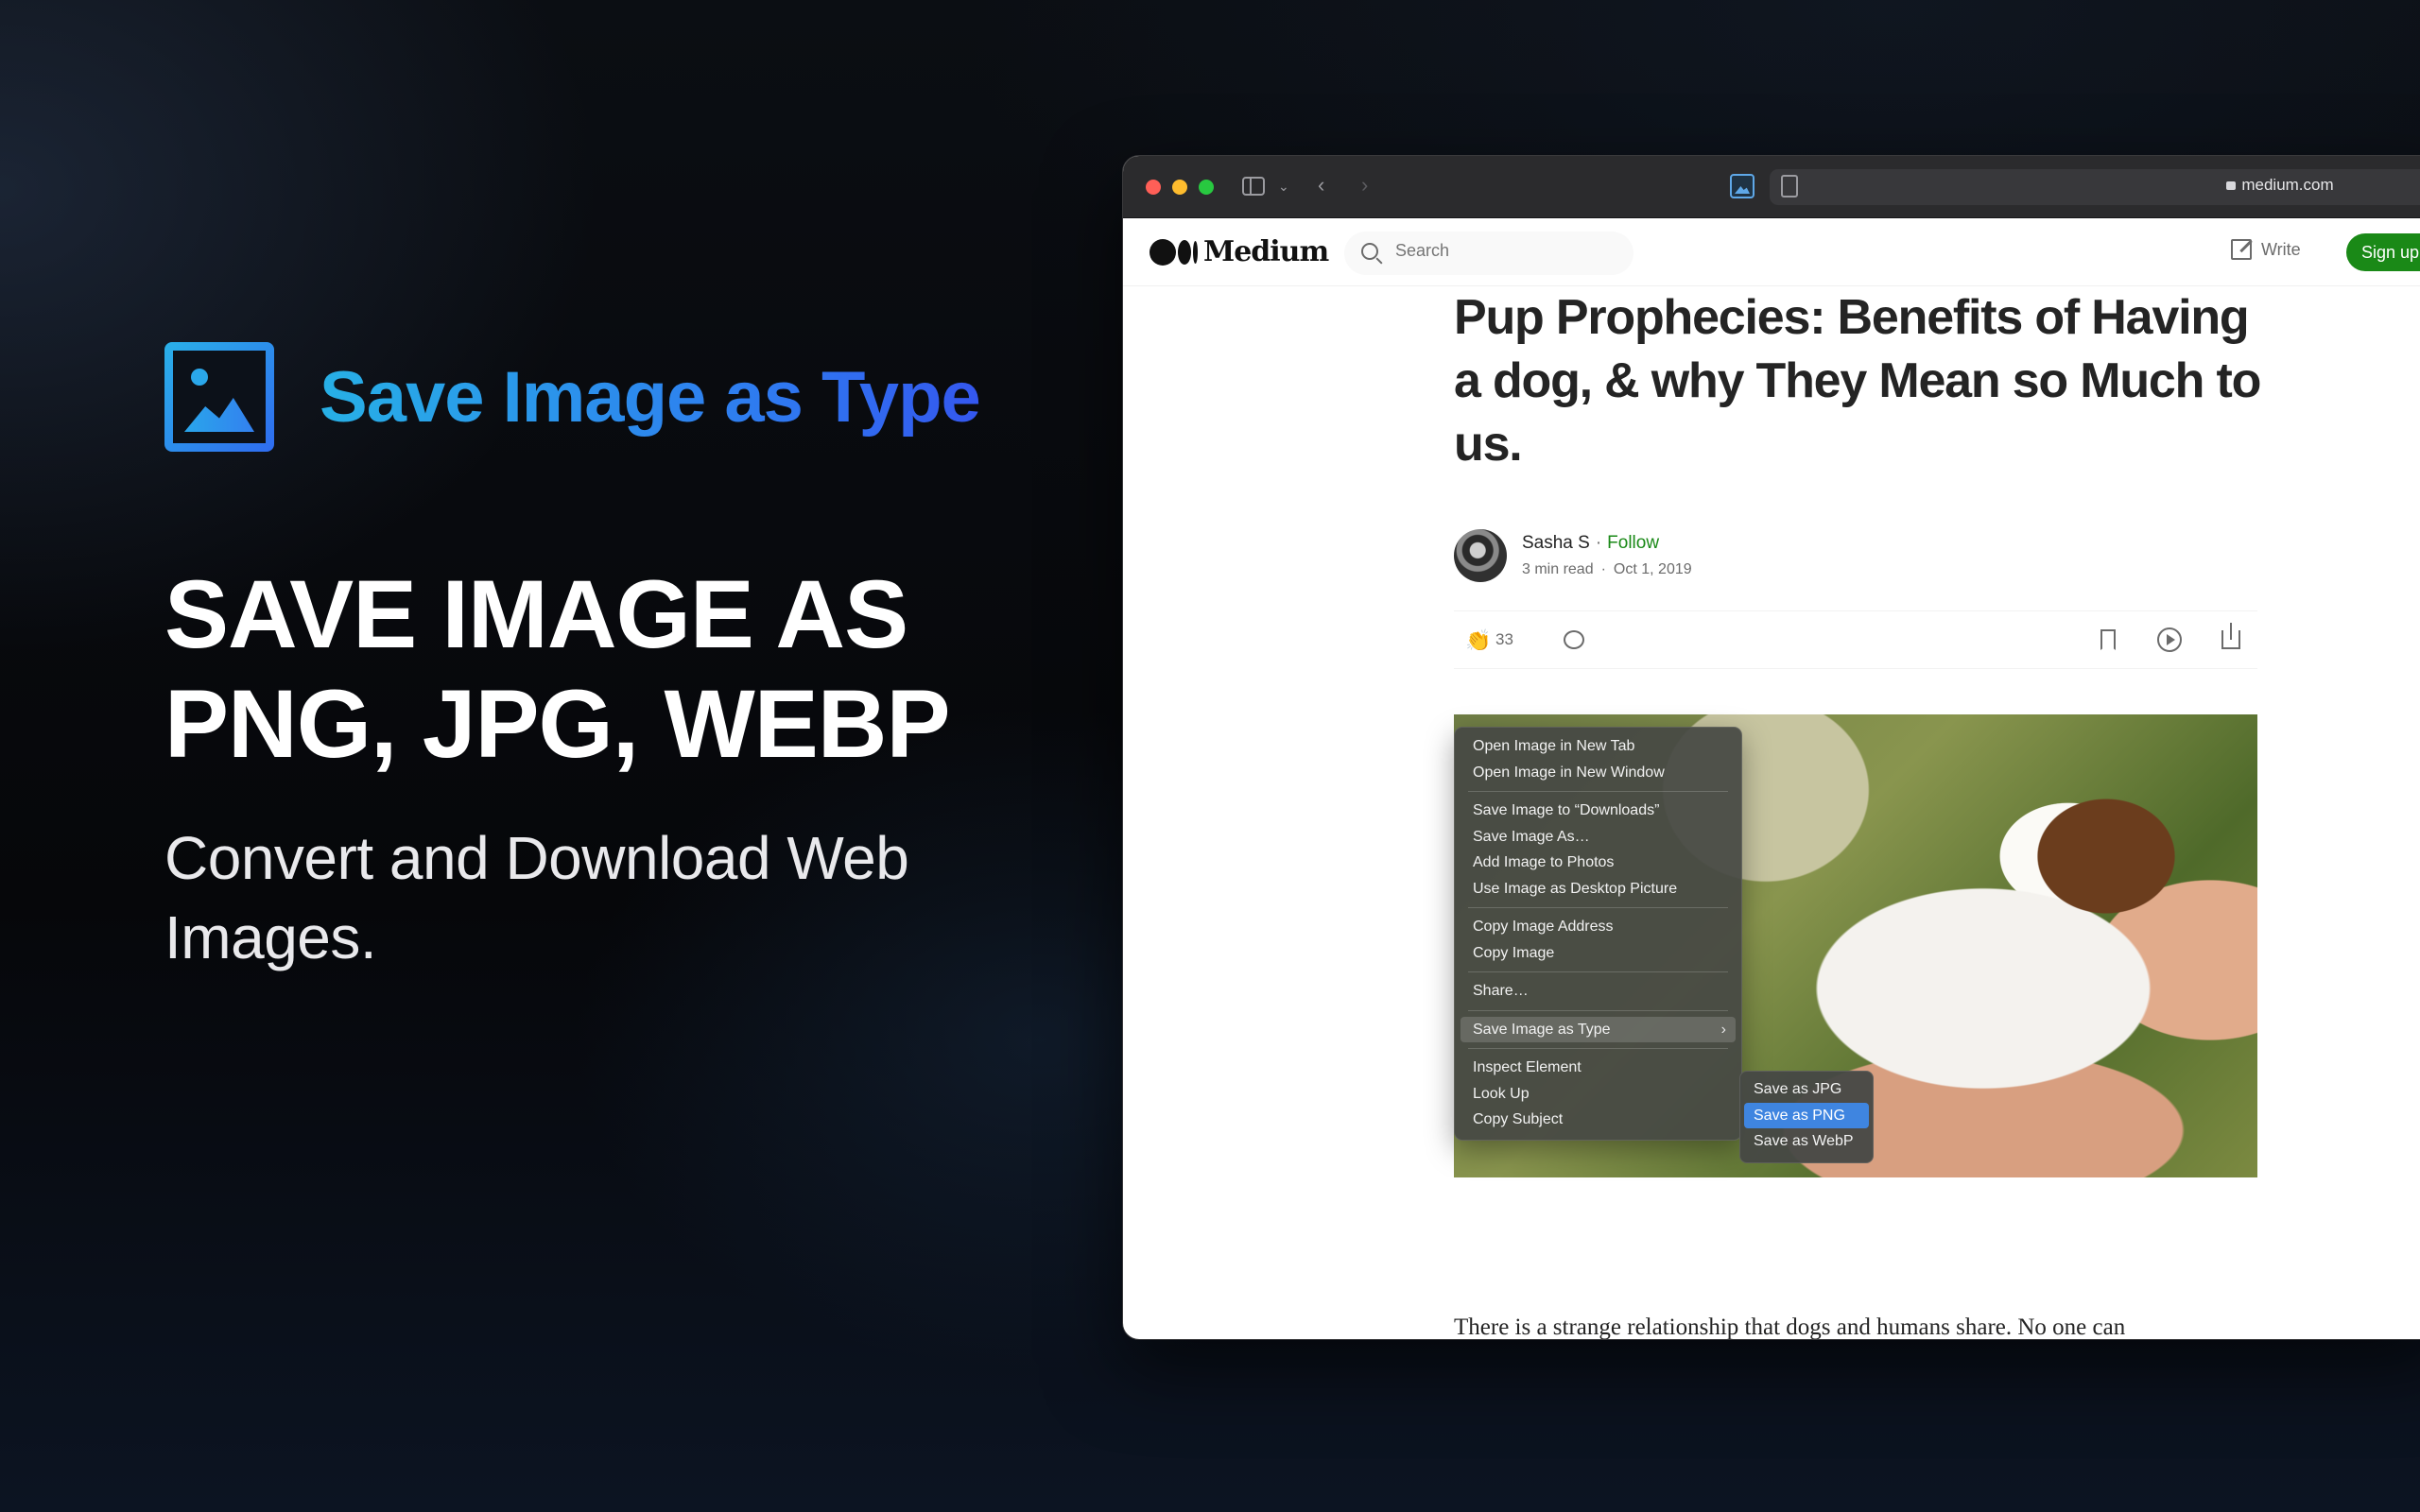 This screenshot has width=2420, height=1512. I want to click on browser-toolbar: ⌄ ‹ › medium.com 文A ↻, so click(1772, 187).